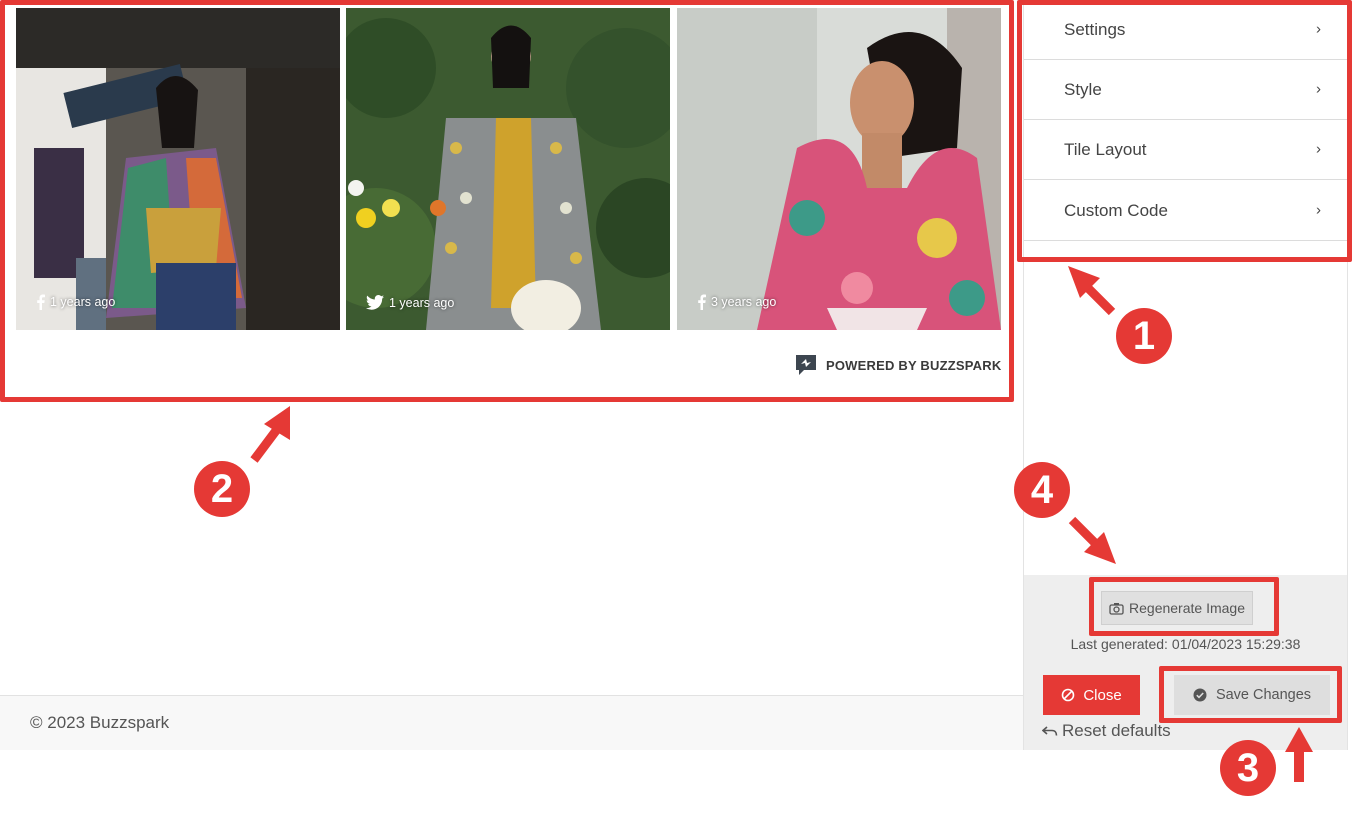 This screenshot has height=814, width=1368. What do you see at coordinates (1248, 768) in the screenshot?
I see `annotation-badge-3: 3` at bounding box center [1248, 768].